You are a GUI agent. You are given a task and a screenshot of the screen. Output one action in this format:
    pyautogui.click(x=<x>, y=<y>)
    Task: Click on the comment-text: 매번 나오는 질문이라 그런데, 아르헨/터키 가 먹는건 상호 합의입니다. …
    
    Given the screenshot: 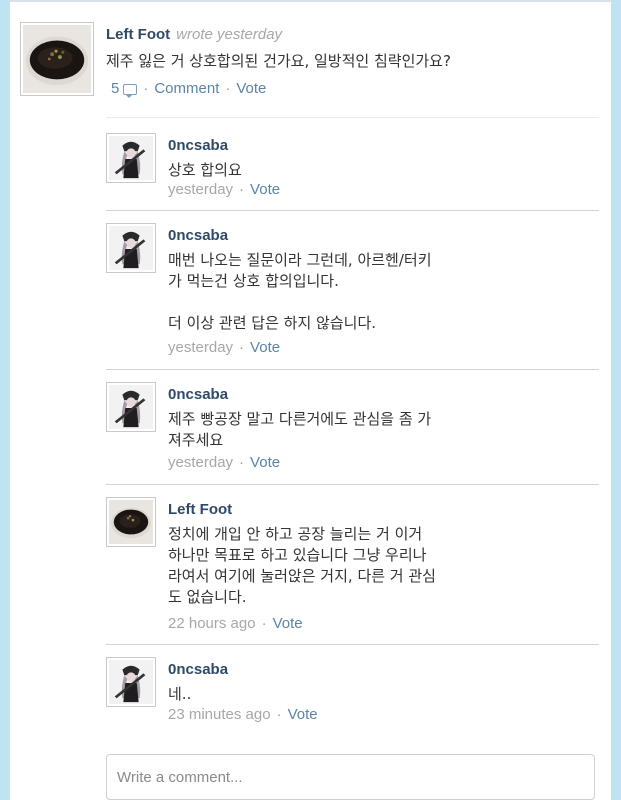 What is the action you would take?
    pyautogui.click(x=300, y=291)
    